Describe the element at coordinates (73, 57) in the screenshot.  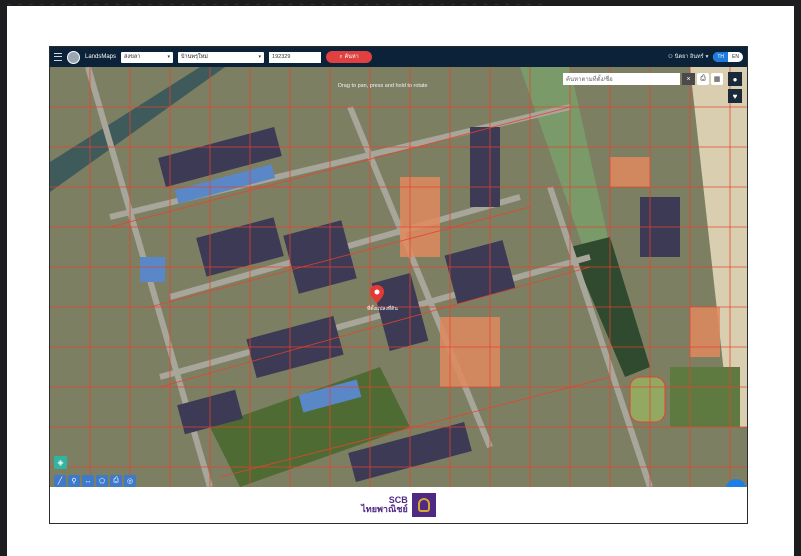
I see `app-logo` at that location.